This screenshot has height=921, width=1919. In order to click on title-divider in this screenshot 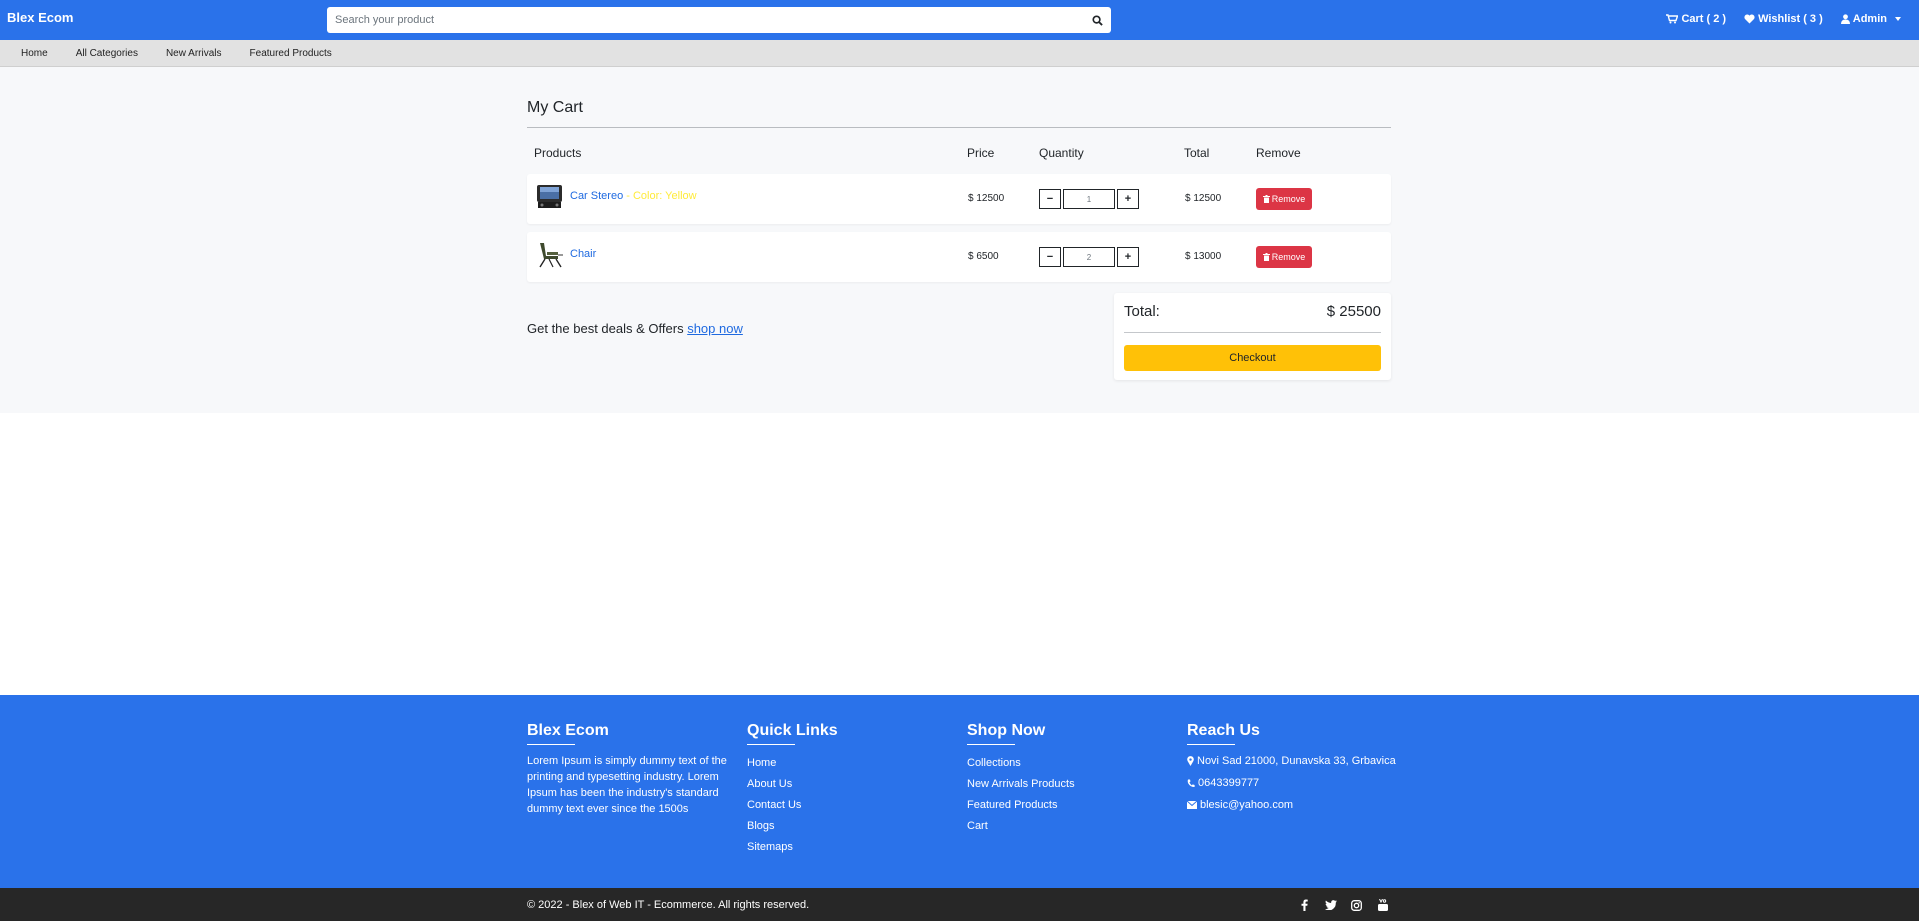, I will do `click(959, 127)`.